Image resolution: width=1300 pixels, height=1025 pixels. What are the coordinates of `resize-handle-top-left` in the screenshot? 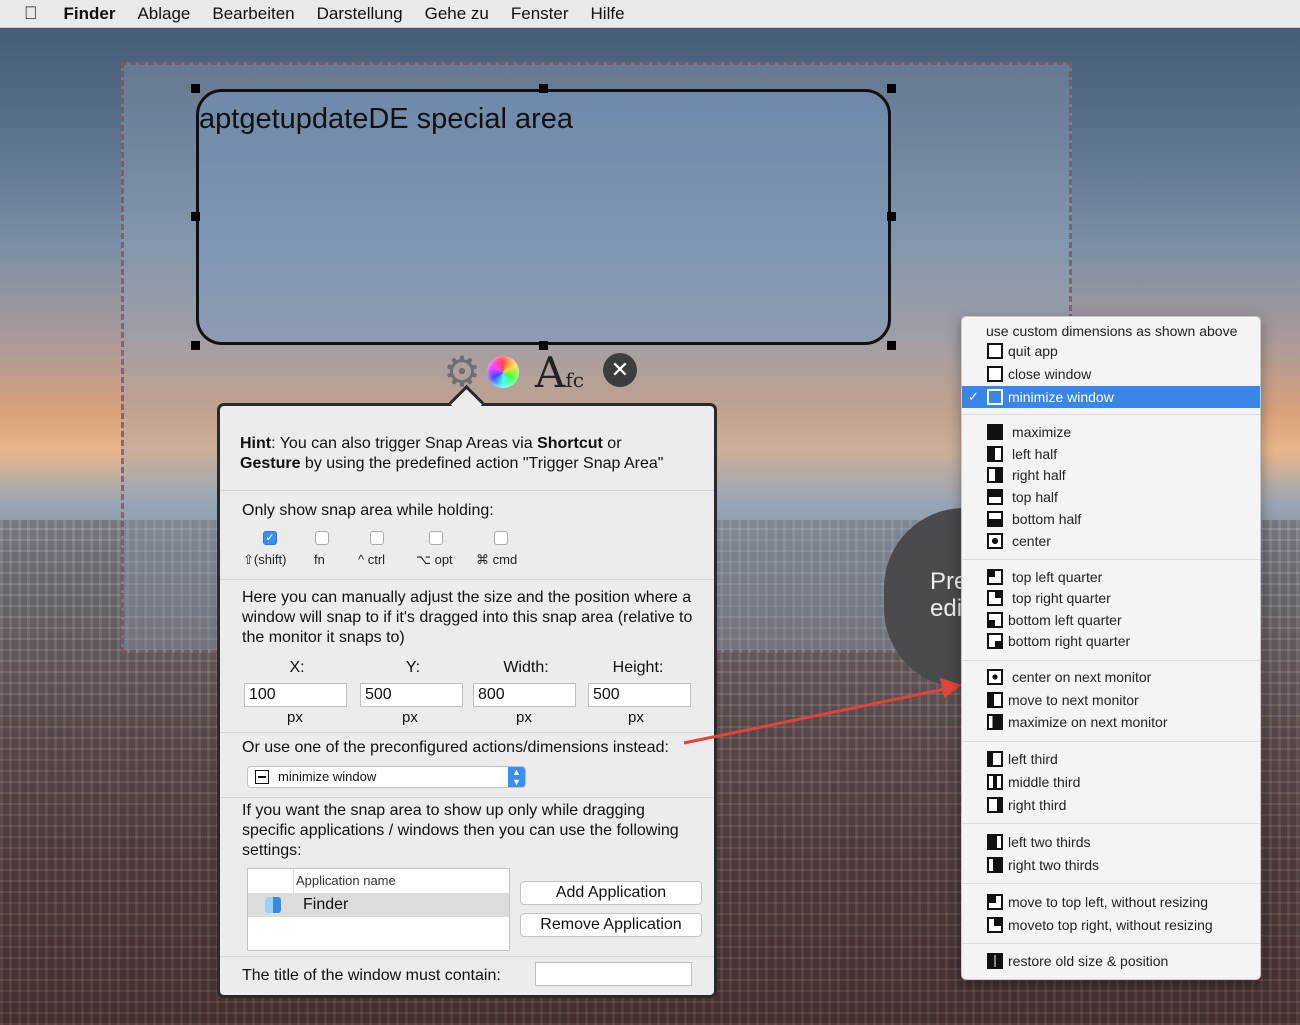 It's located at (195, 88).